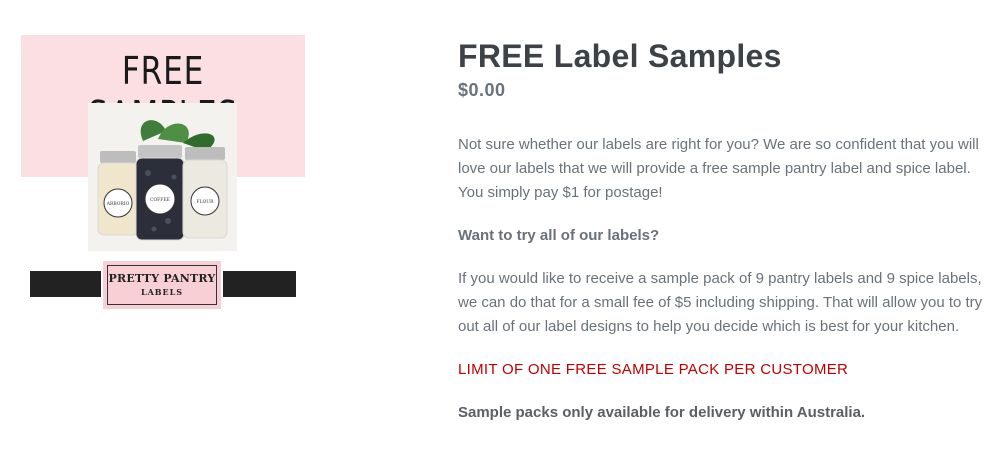 The image size is (997, 464). I want to click on jar-label-3: FLOUR, so click(206, 202).